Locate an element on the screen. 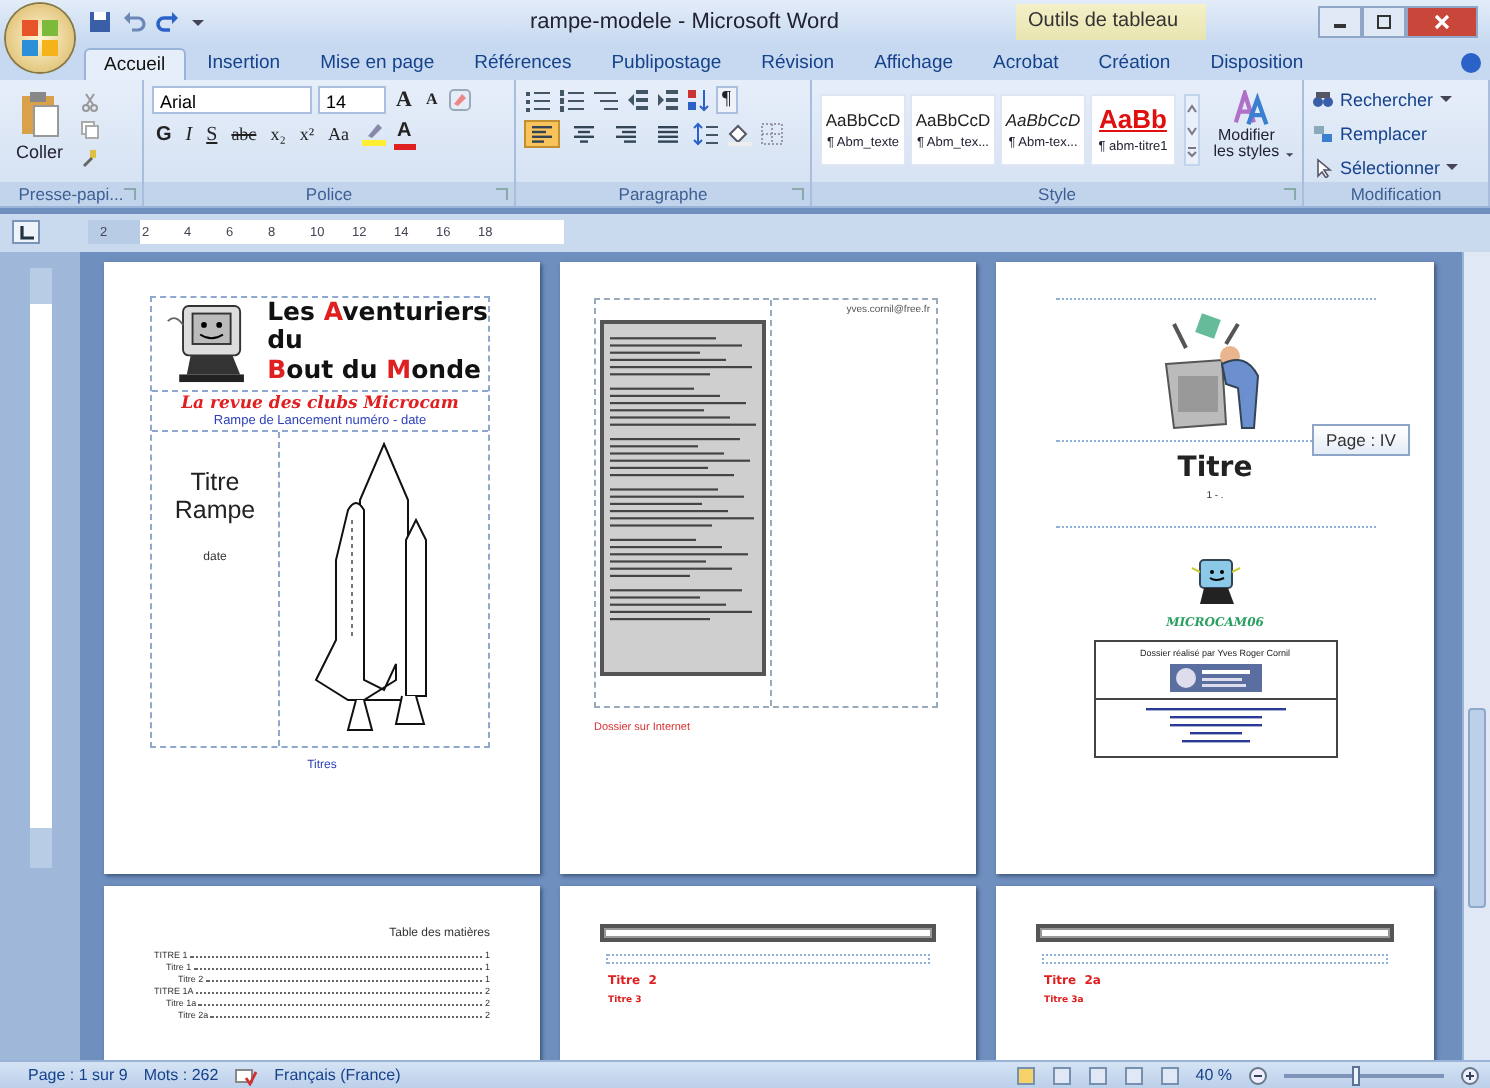 The height and width of the screenshot is (1088, 1490). decrease-indent-icon is located at coordinates (638, 99).